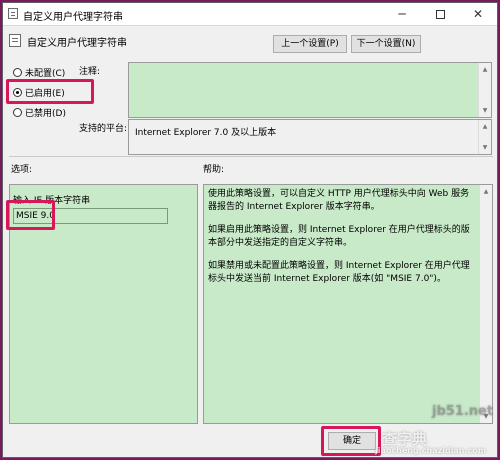 The image size is (500, 460). What do you see at coordinates (73, 17) in the screenshot?
I see `window-title: 自定义用户代理字符串` at bounding box center [73, 17].